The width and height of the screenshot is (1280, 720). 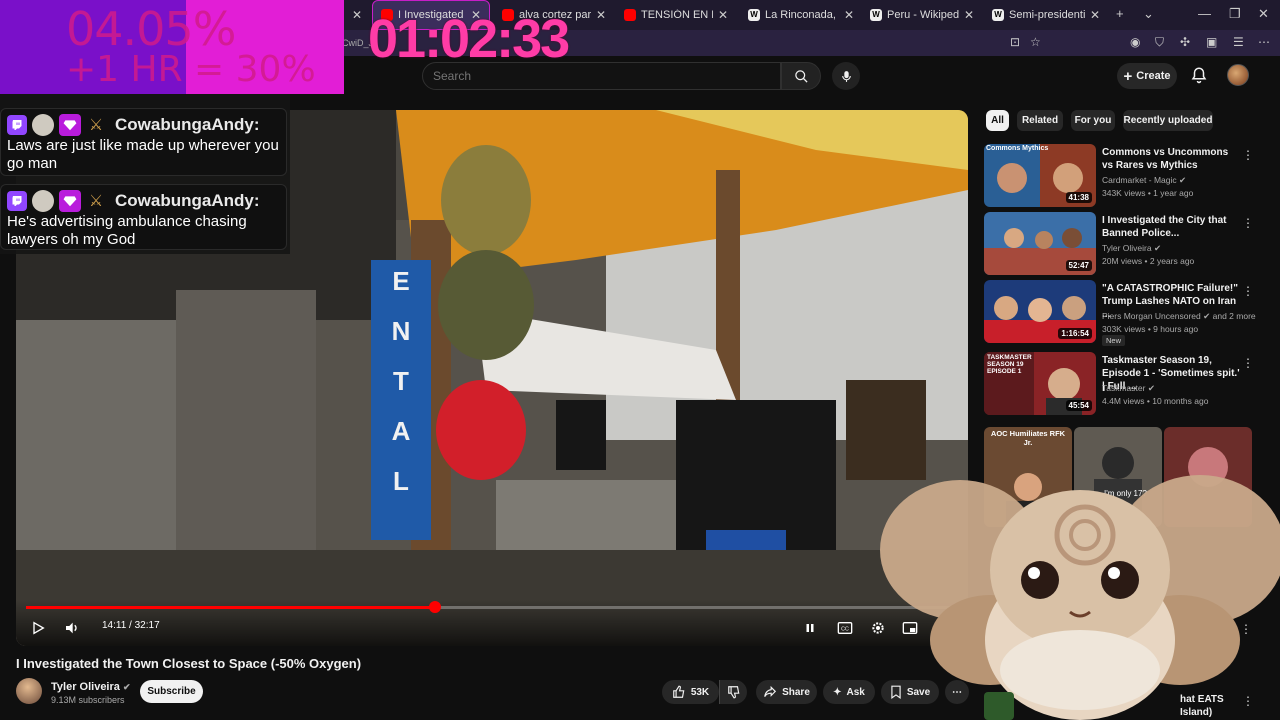 What do you see at coordinates (997, 120) in the screenshot?
I see `chip-all: All` at bounding box center [997, 120].